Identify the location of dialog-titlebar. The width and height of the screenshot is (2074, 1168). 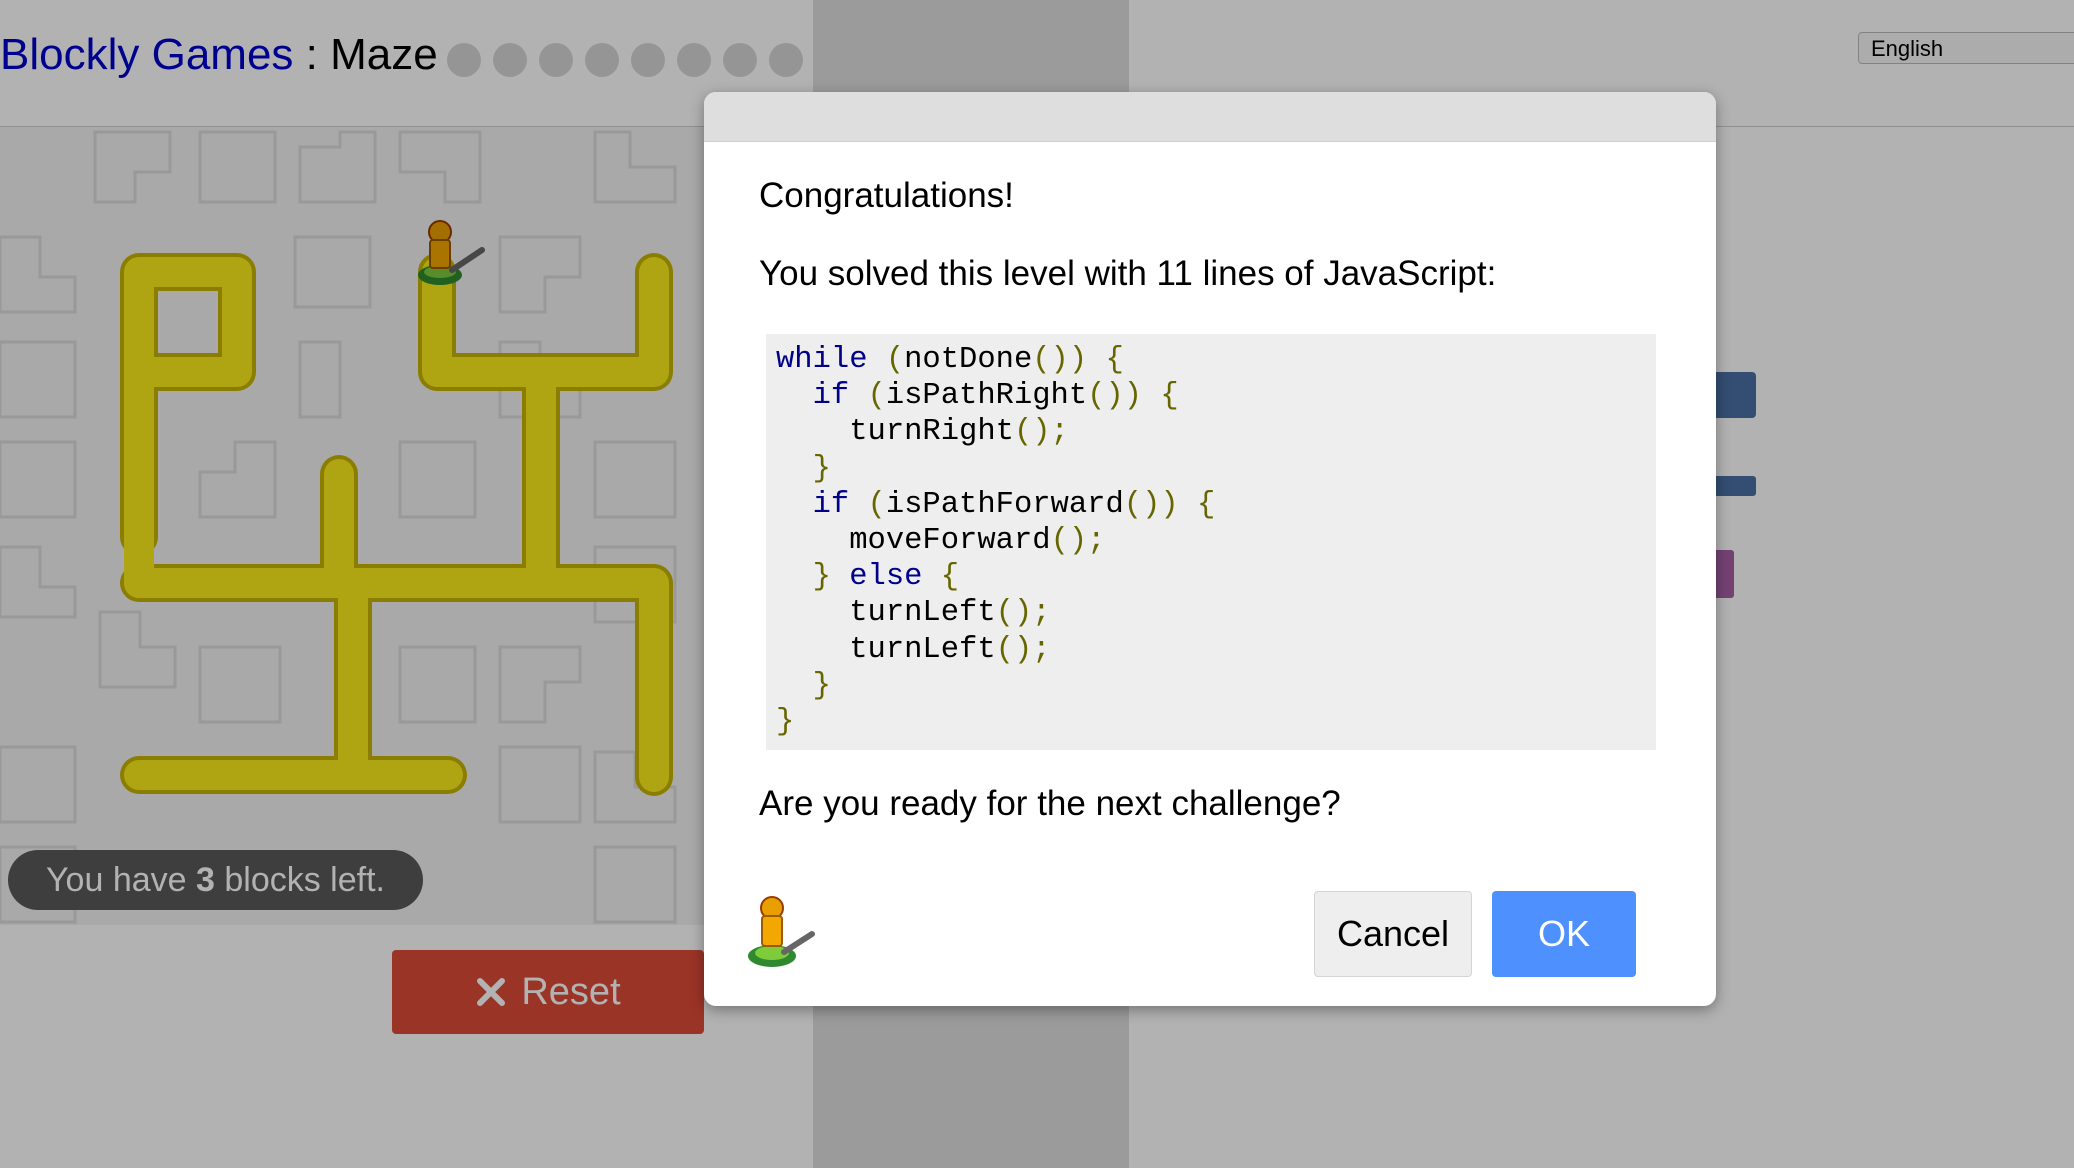
(1210, 117).